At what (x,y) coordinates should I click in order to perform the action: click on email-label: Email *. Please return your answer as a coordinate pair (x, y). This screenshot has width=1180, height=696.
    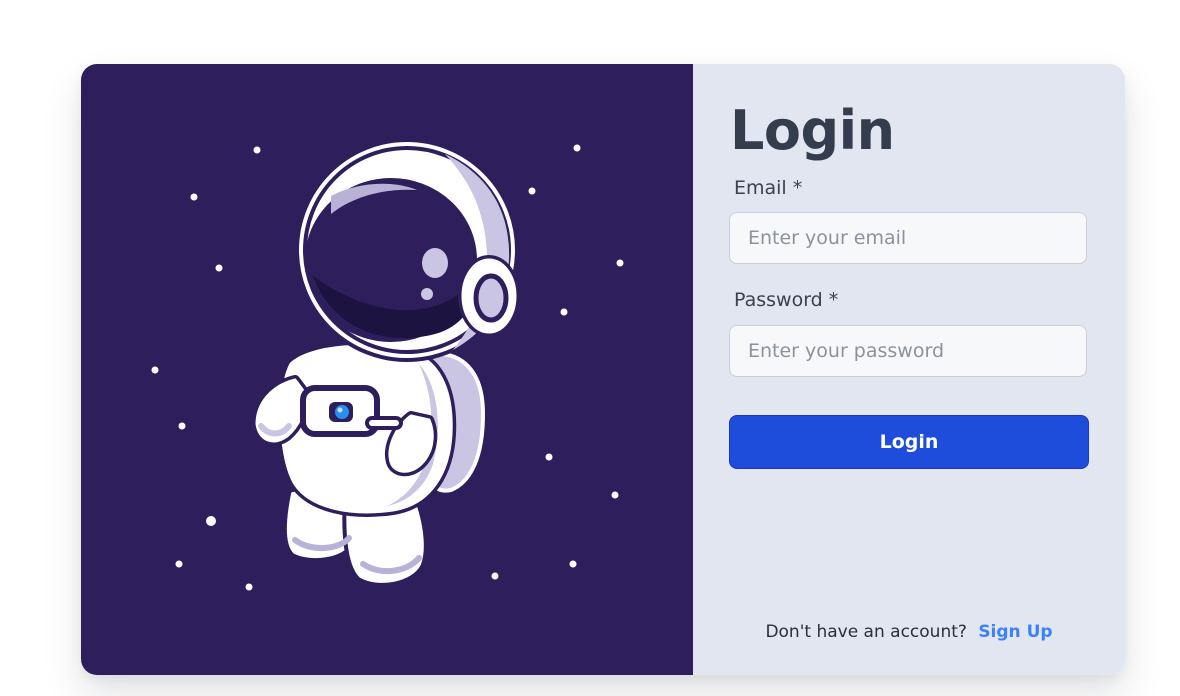
    Looking at the image, I should click on (768, 188).